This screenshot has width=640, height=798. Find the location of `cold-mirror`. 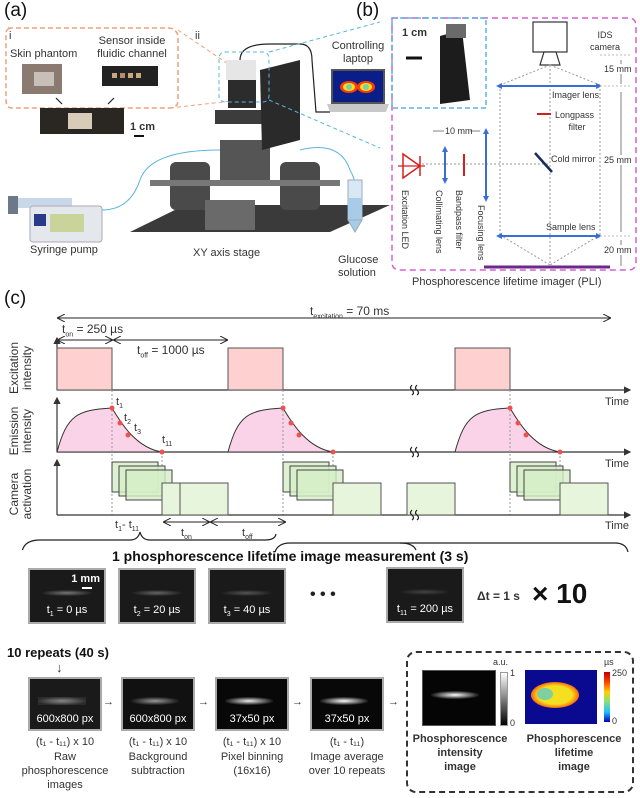

cold-mirror is located at coordinates (543, 162).